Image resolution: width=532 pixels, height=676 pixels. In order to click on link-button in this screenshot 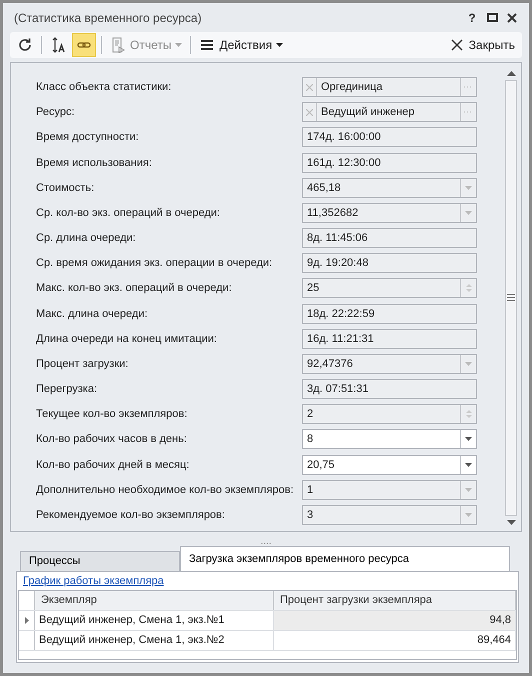, I will do `click(84, 45)`.